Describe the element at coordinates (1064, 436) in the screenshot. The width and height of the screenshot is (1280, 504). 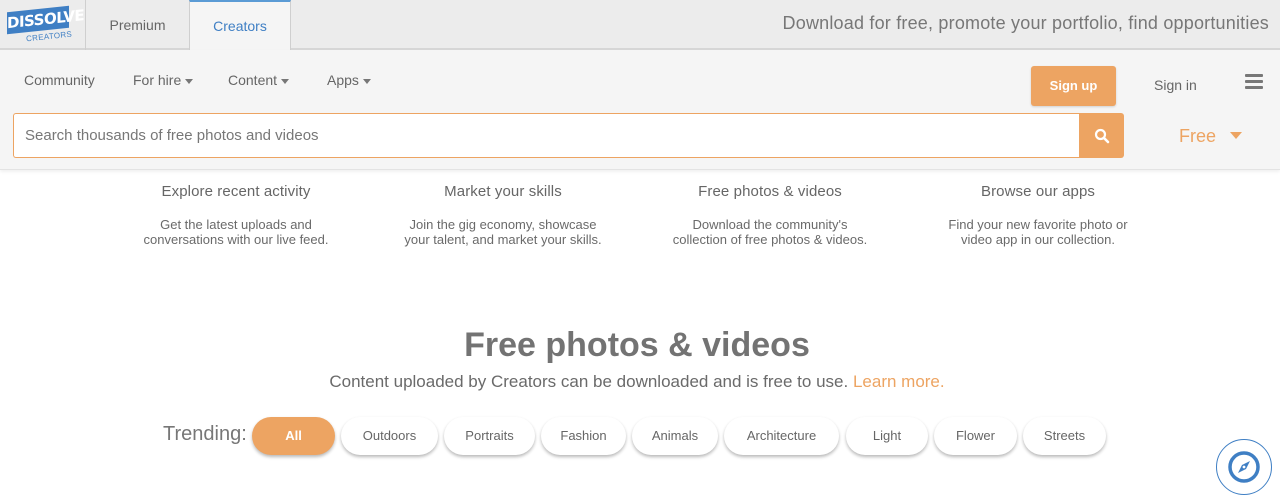
I see `trending-pill-streets: Streets` at that location.